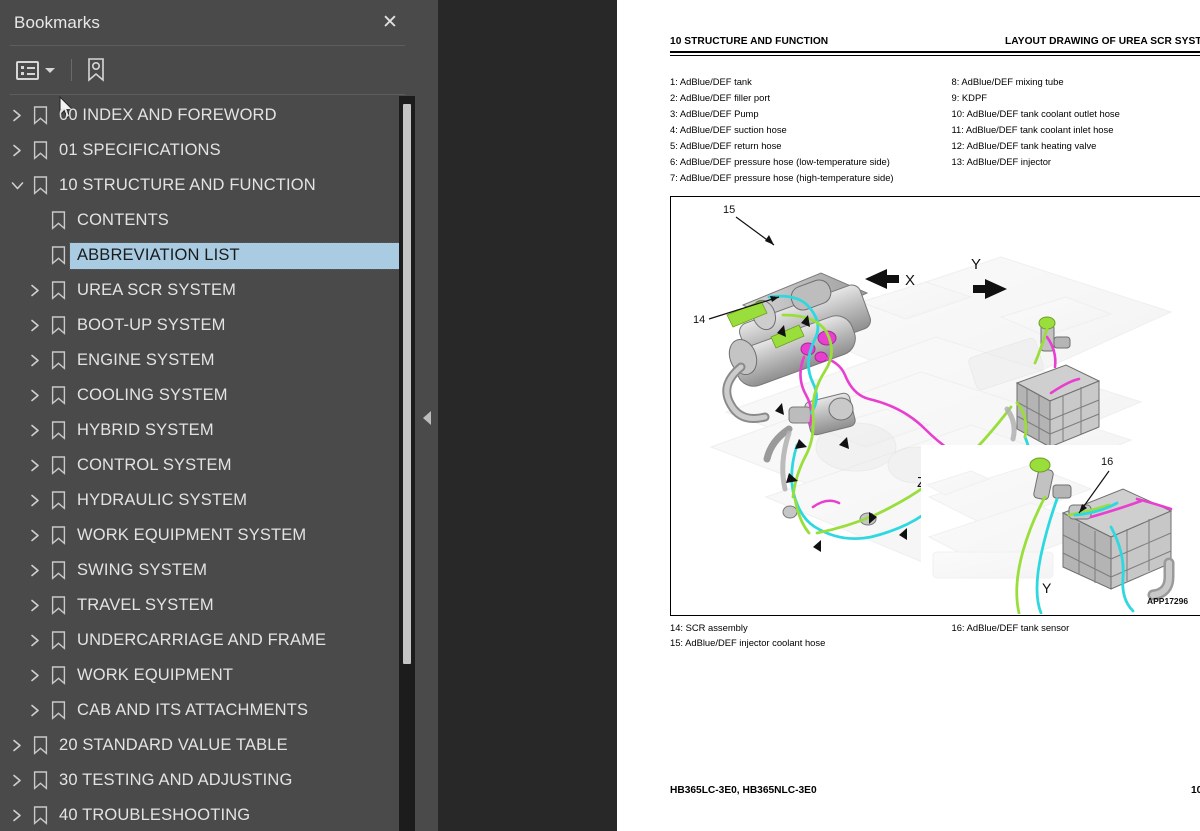  What do you see at coordinates (207, 185) in the screenshot?
I see `bookmark-item: 10 STRUCTURE AND FUNCTION` at bounding box center [207, 185].